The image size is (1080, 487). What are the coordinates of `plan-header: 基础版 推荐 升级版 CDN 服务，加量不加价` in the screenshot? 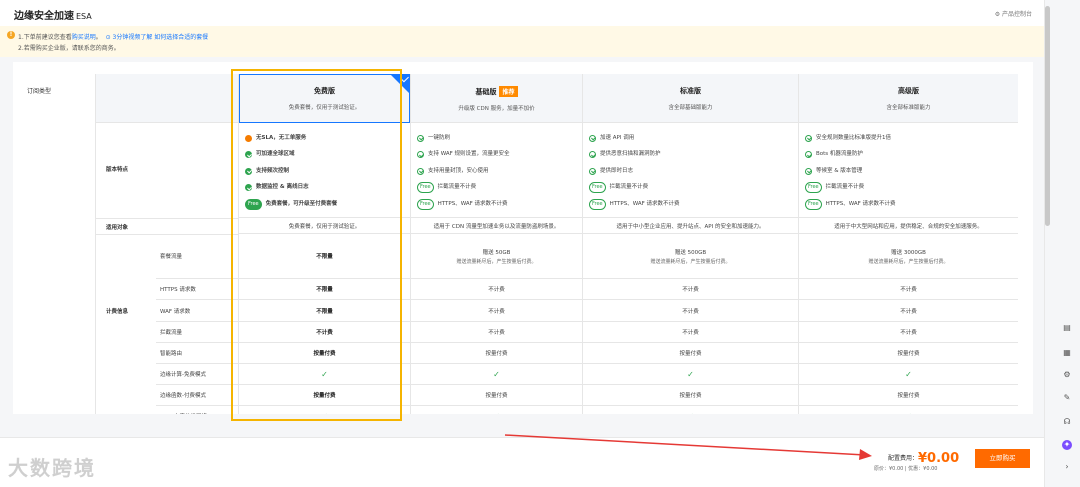 It's located at (496, 98).